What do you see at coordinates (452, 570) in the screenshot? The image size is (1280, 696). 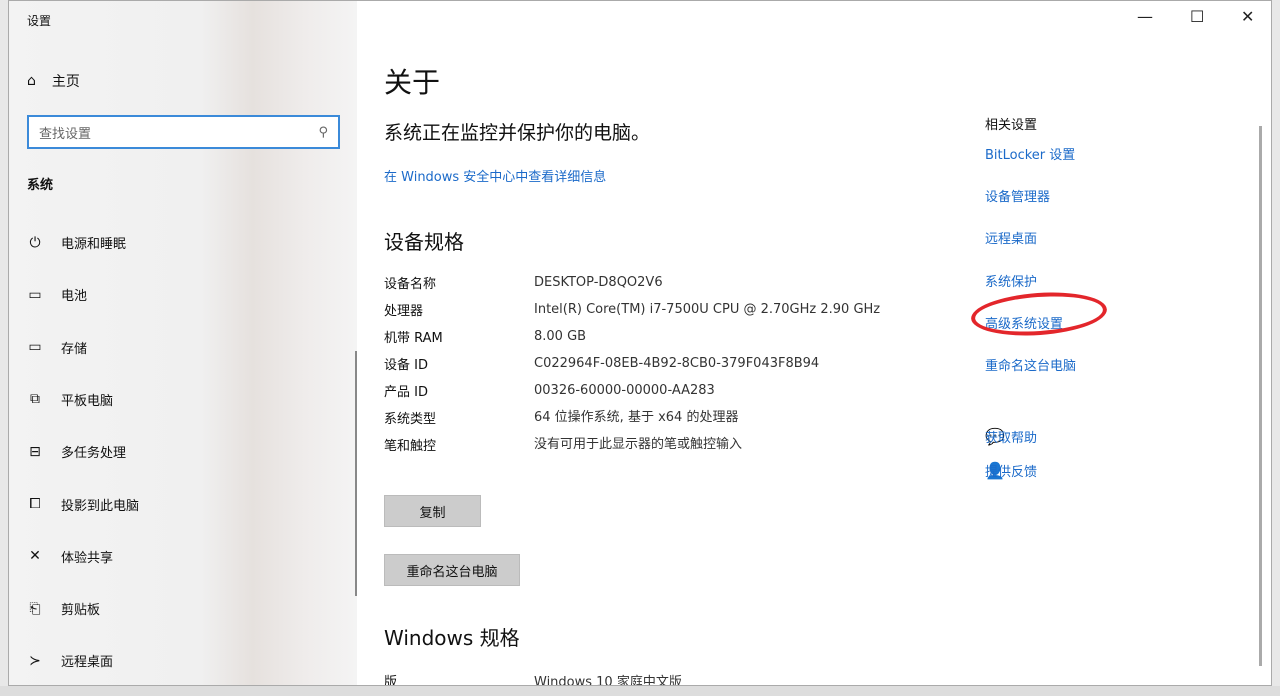 I see `rename-pc-button: 重命名这台电脑` at bounding box center [452, 570].